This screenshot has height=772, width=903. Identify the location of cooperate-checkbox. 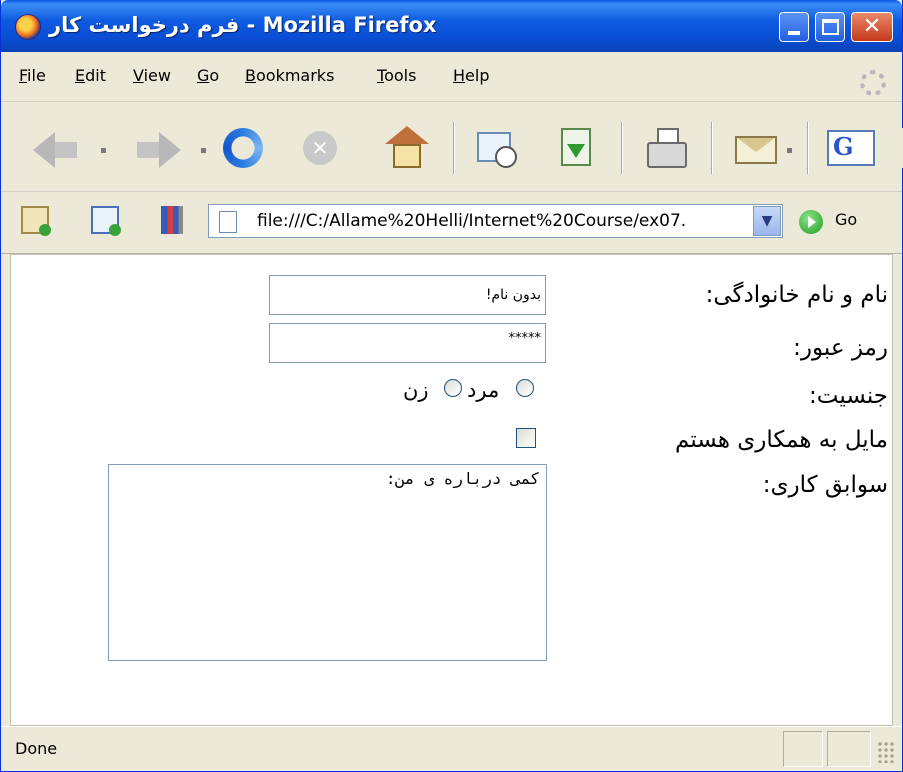
(526, 438).